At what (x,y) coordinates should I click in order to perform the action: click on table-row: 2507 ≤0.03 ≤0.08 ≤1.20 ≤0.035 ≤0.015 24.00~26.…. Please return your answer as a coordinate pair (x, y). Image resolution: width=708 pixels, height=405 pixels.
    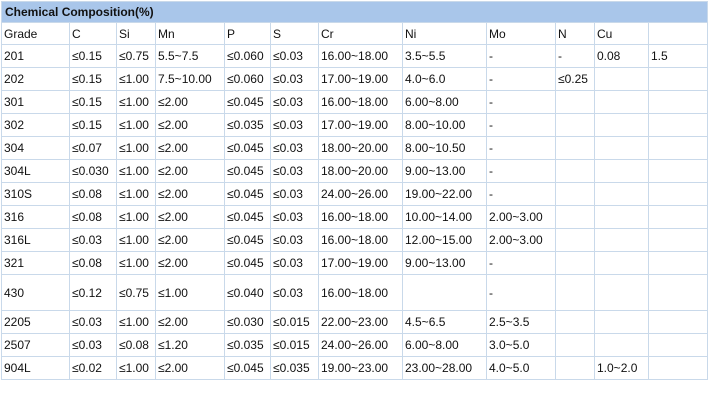
    Looking at the image, I should click on (354, 345).